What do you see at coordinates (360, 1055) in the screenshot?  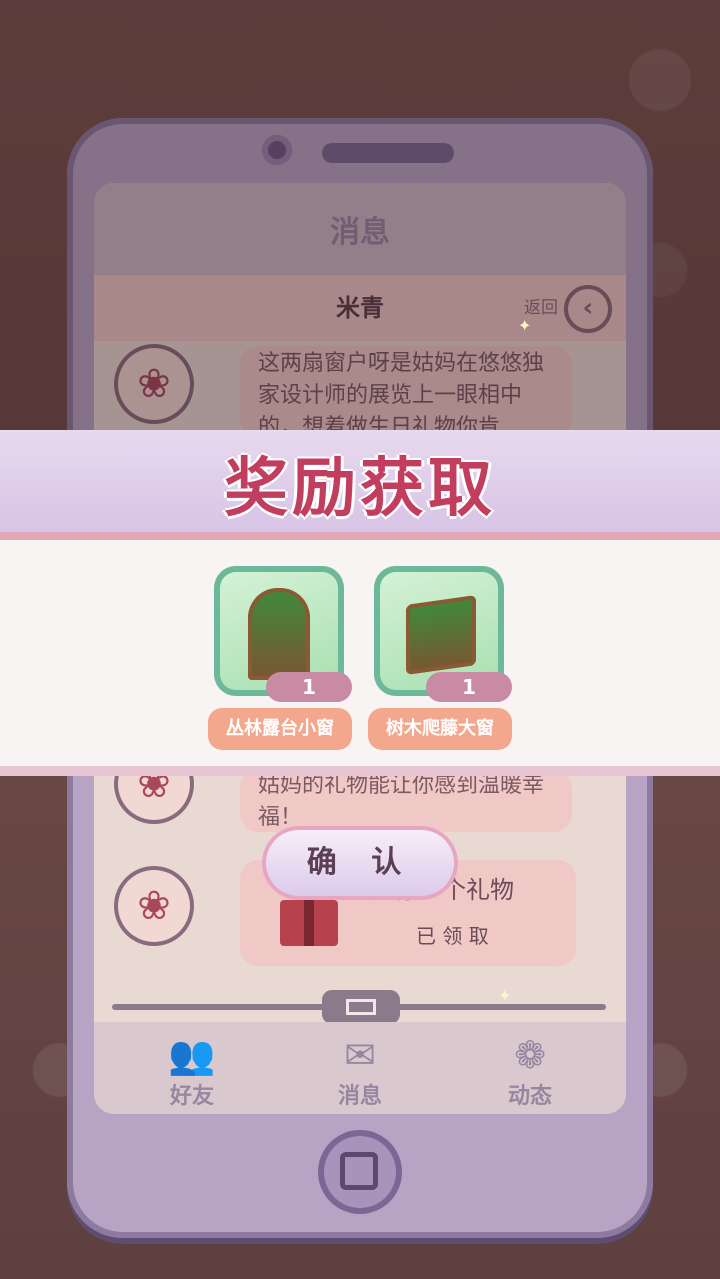 I see `message-icon: ✉` at bounding box center [360, 1055].